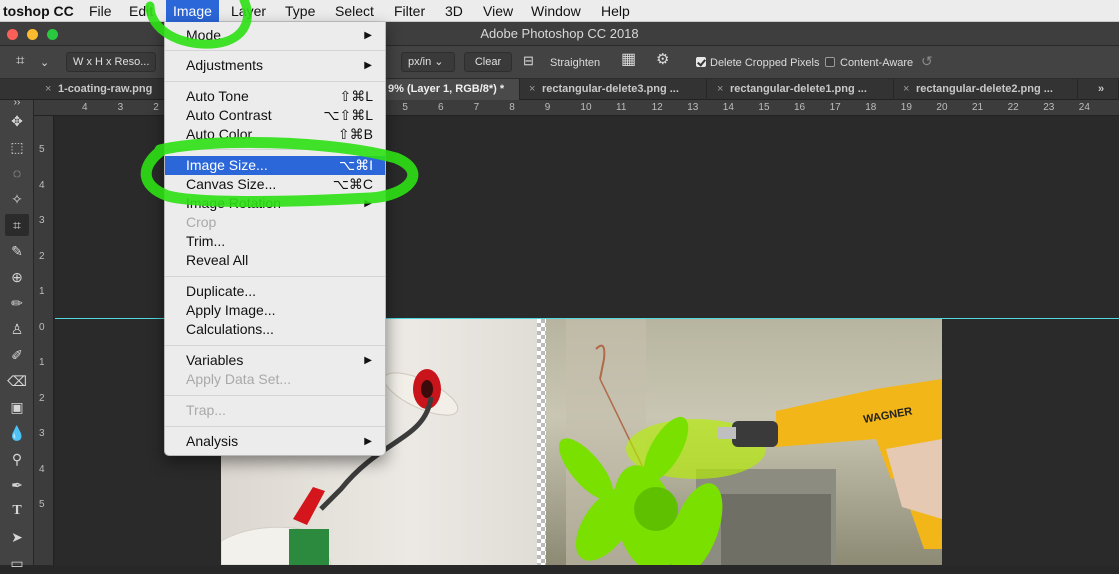 The width and height of the screenshot is (1119, 574). What do you see at coordinates (40, 11) in the screenshot?
I see `menu-app-name: toshop CC` at bounding box center [40, 11].